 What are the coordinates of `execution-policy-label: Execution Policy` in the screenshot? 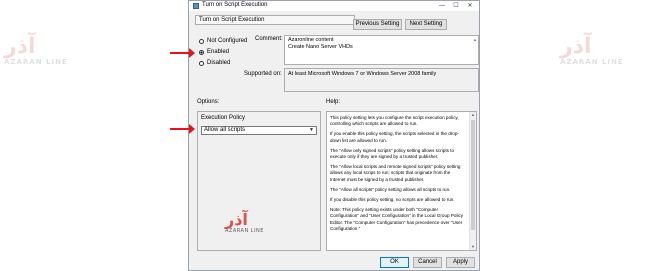 It's located at (223, 118).